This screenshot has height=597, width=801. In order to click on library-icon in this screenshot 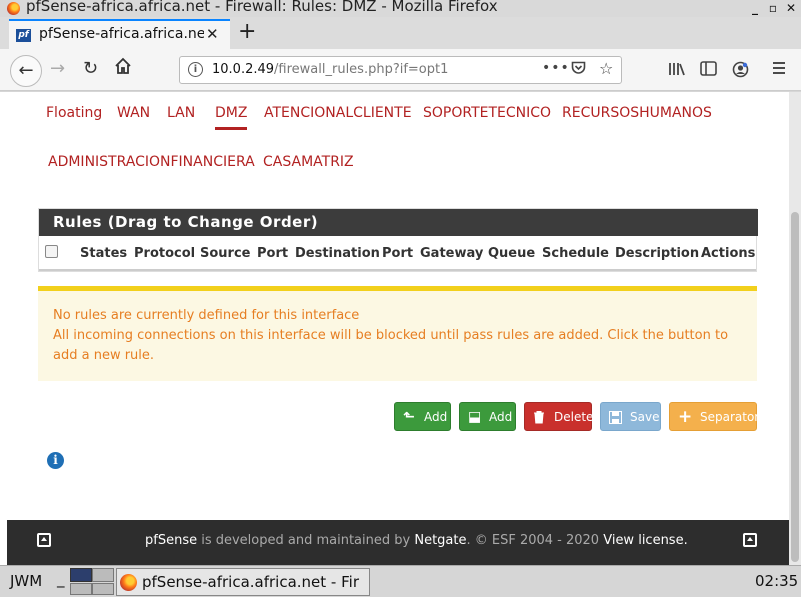, I will do `click(677, 71)`.